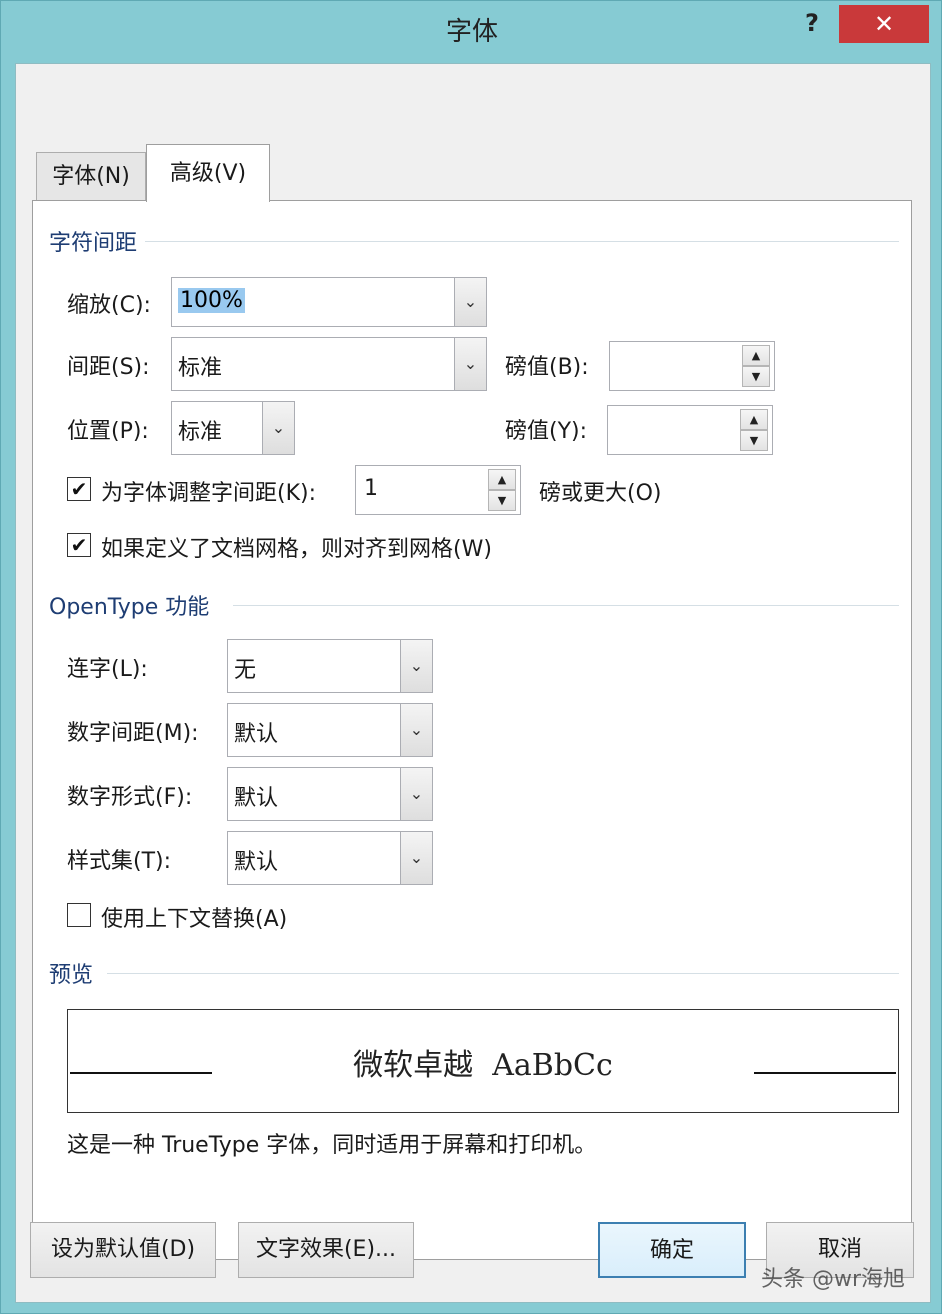 The image size is (942, 1314). What do you see at coordinates (233, 428) in the screenshot?
I see `position-select: 标准 ⌄` at bounding box center [233, 428].